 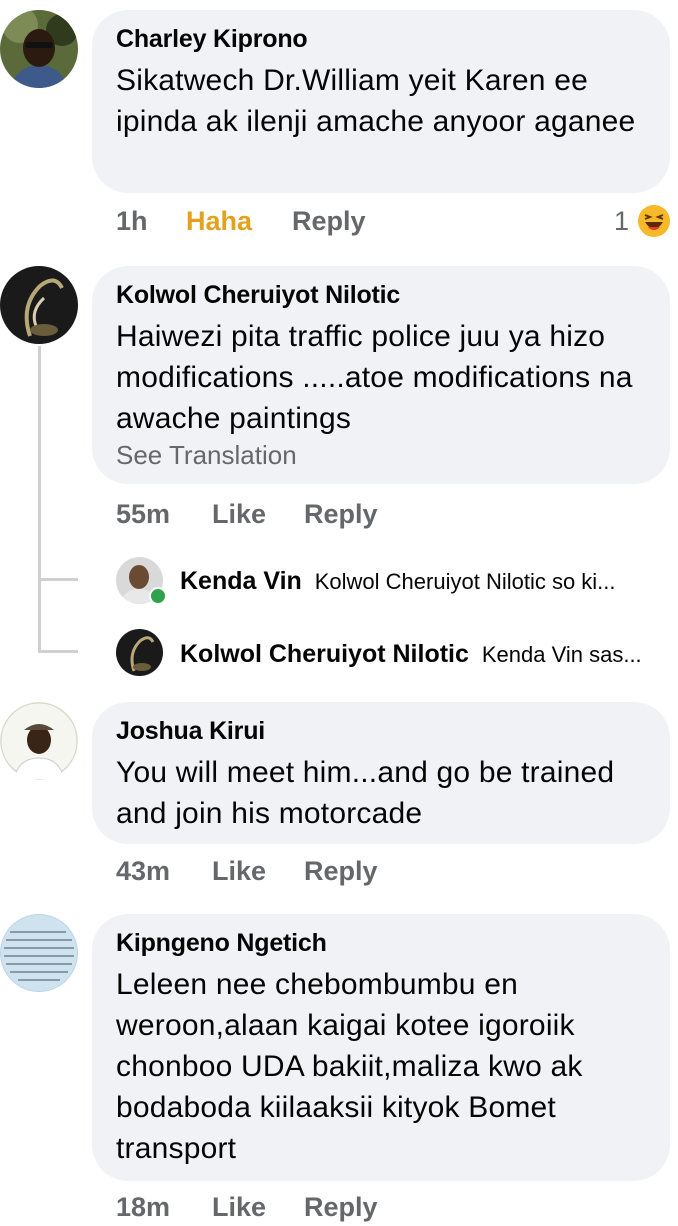 What do you see at coordinates (381, 731) in the screenshot?
I see `comment-author: Joshua Kirui` at bounding box center [381, 731].